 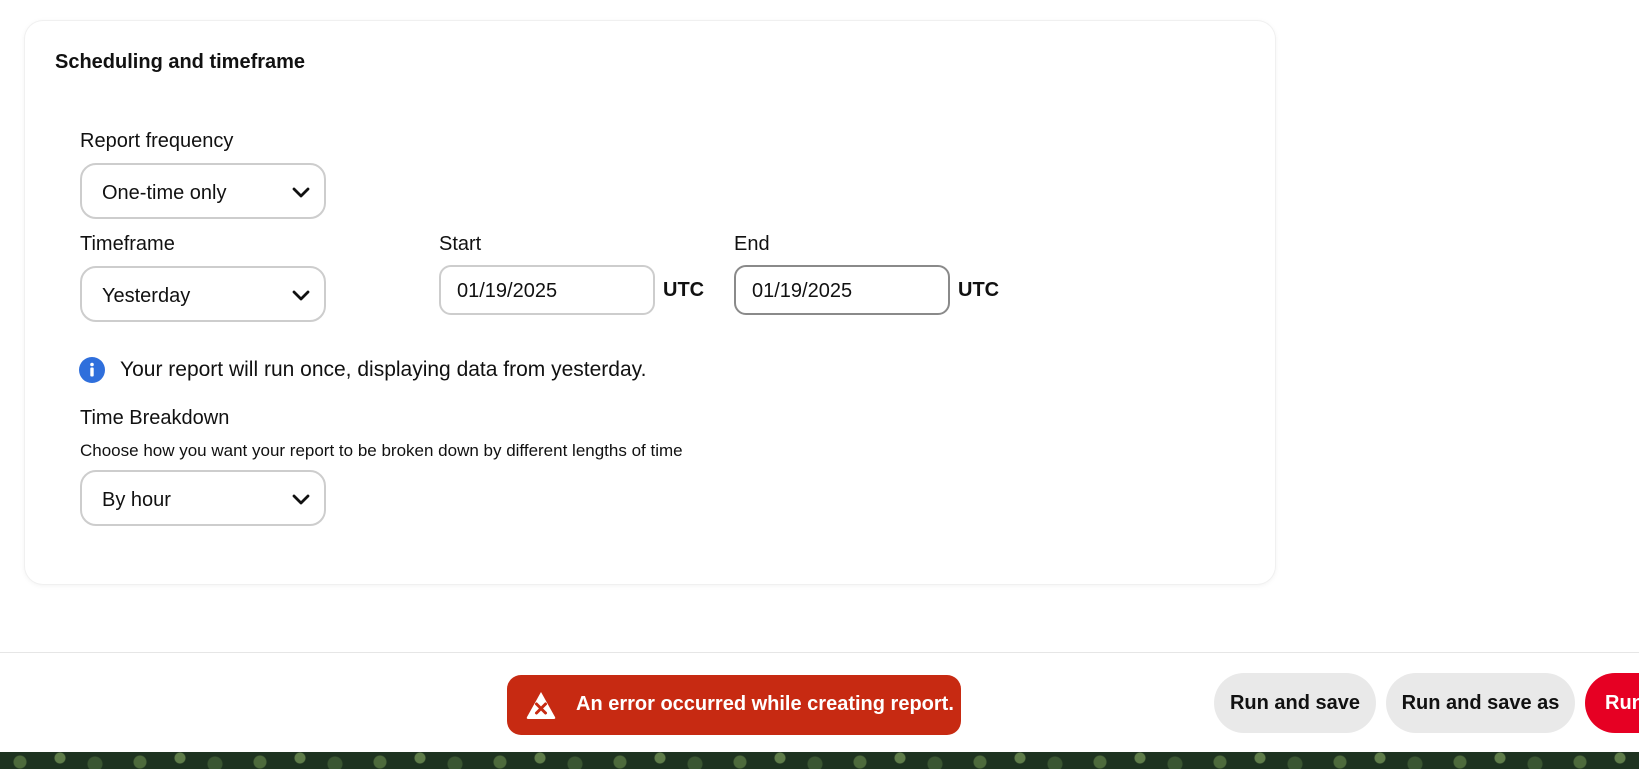 What do you see at coordinates (203, 498) in the screenshot?
I see `time-breakdown-select: By hour` at bounding box center [203, 498].